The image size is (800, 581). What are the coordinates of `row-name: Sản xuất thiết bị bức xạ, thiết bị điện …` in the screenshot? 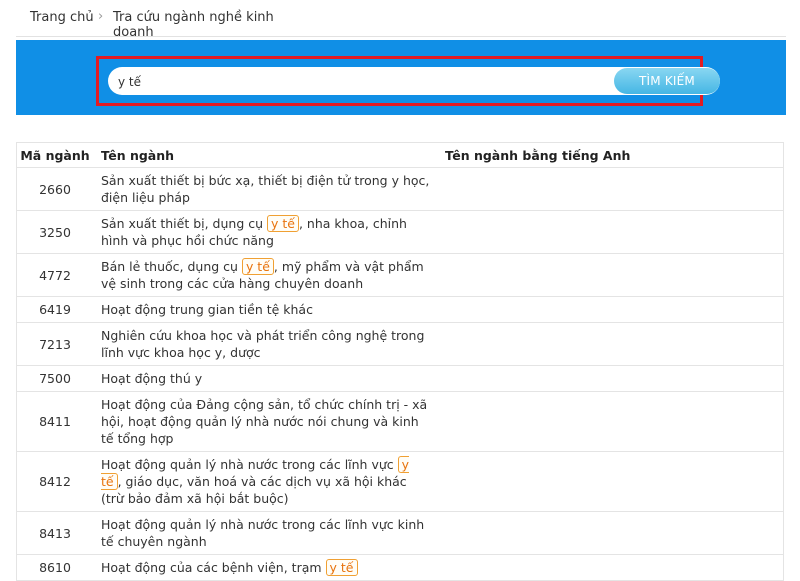 It's located at (266, 189).